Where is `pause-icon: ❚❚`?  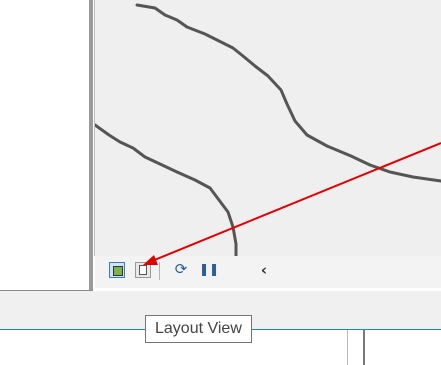 pause-icon: ❚❚ is located at coordinates (209, 269).